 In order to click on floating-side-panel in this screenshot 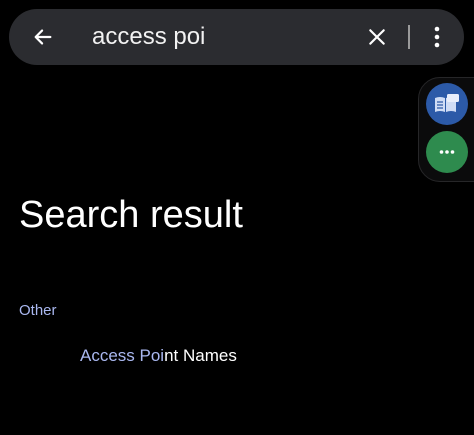, I will do `click(446, 129)`.